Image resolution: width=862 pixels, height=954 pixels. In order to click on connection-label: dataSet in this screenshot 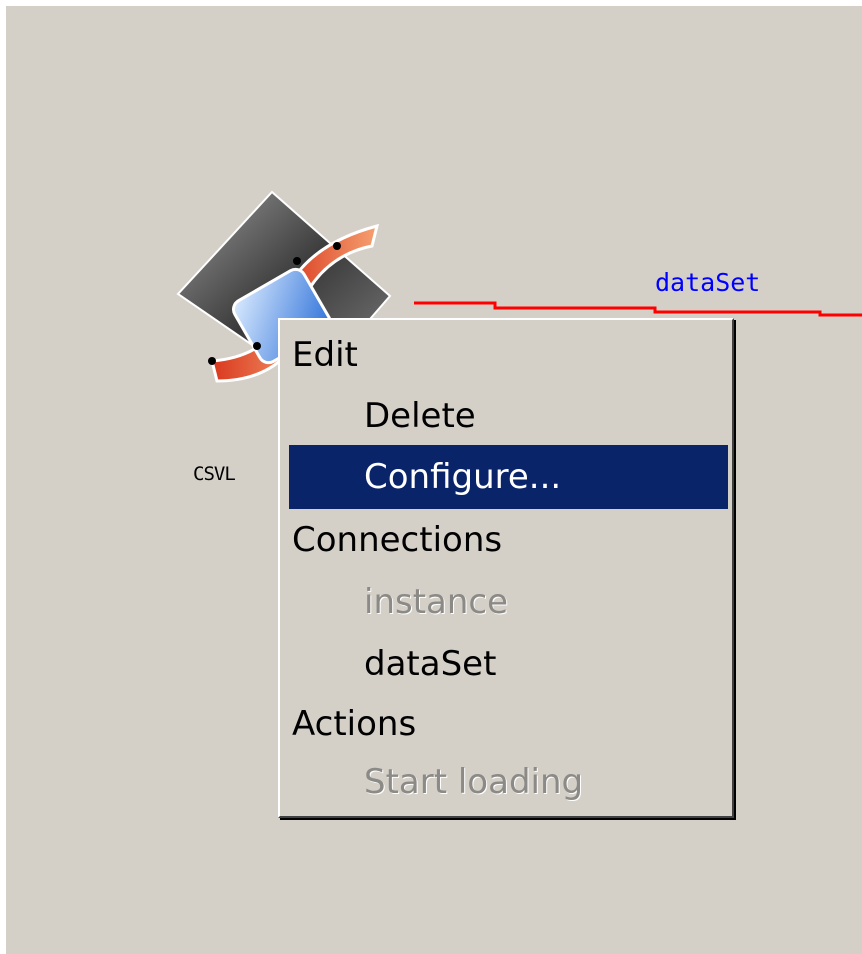, I will do `click(708, 282)`.